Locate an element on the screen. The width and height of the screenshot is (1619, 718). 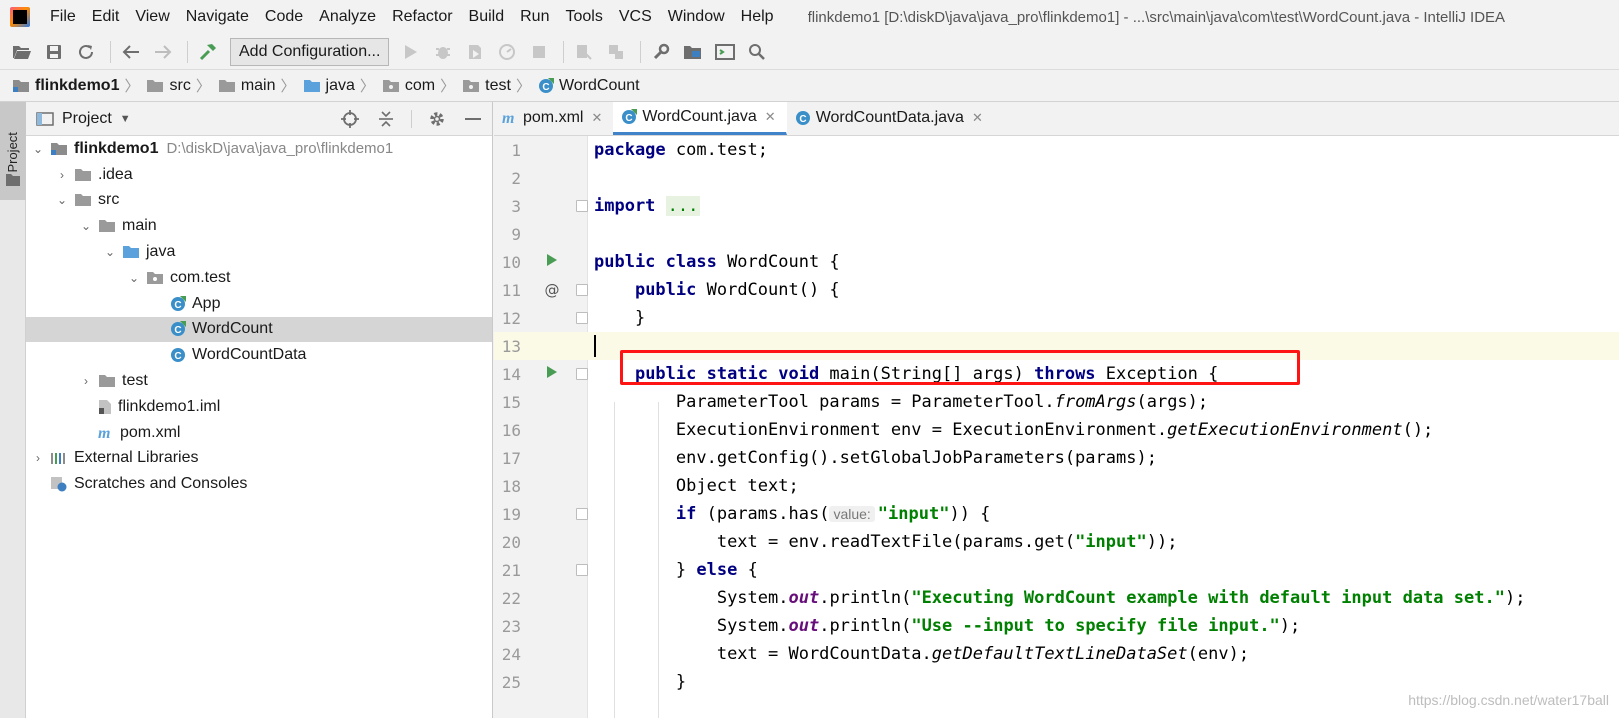
menu-tools: Tools is located at coordinates (583, 17).